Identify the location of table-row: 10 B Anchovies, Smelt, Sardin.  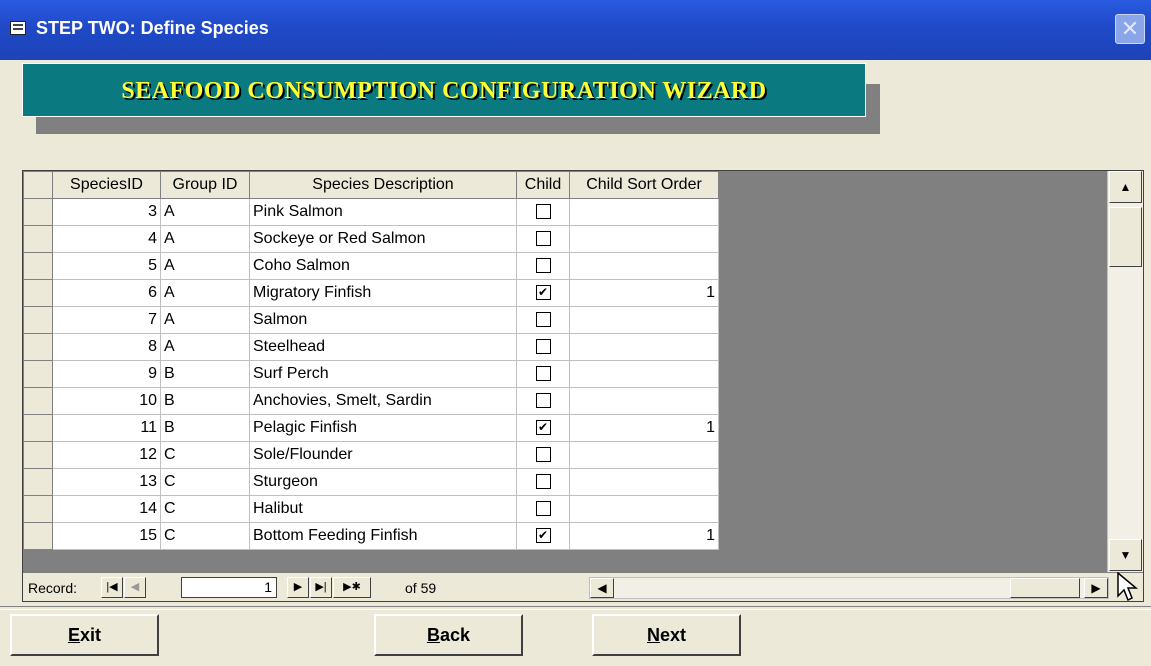
(371, 401).